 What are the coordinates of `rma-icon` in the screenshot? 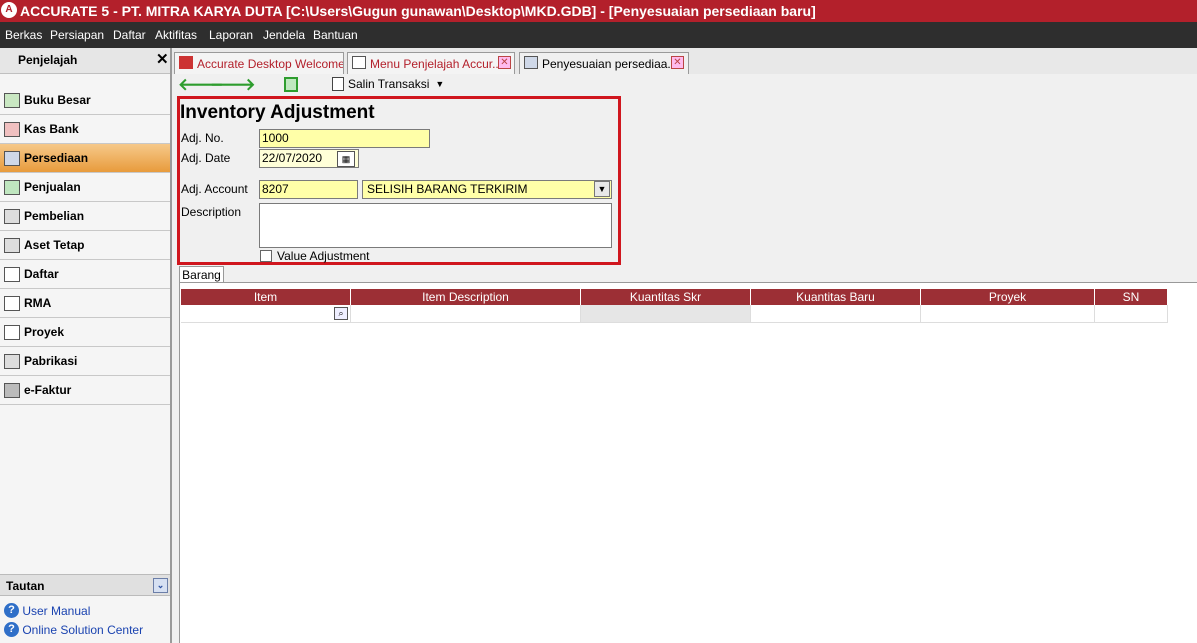 It's located at (12, 303).